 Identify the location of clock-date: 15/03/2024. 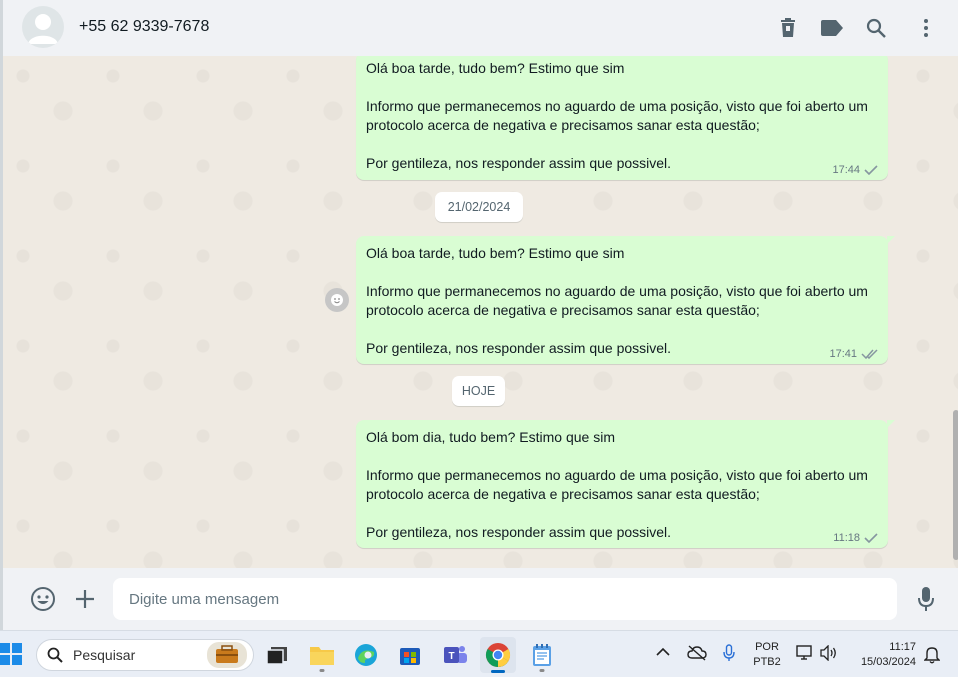
(888, 662).